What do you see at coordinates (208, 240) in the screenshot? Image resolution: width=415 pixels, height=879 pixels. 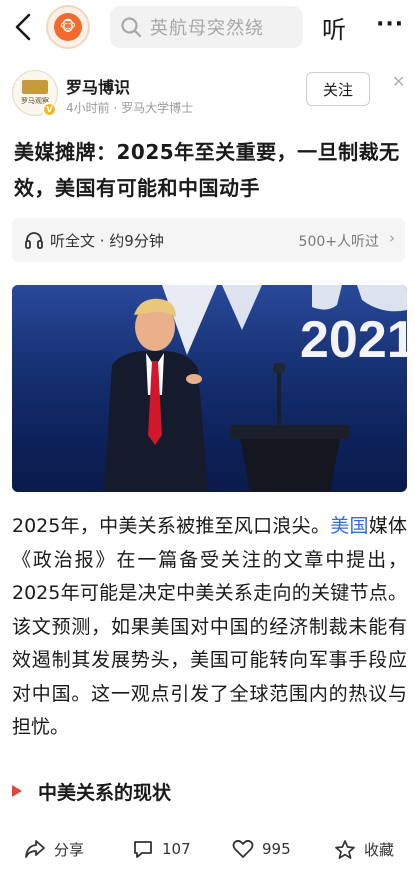 I see `listen-full-bar: 听全文 · 约9分钟 500+人听过 ›` at bounding box center [208, 240].